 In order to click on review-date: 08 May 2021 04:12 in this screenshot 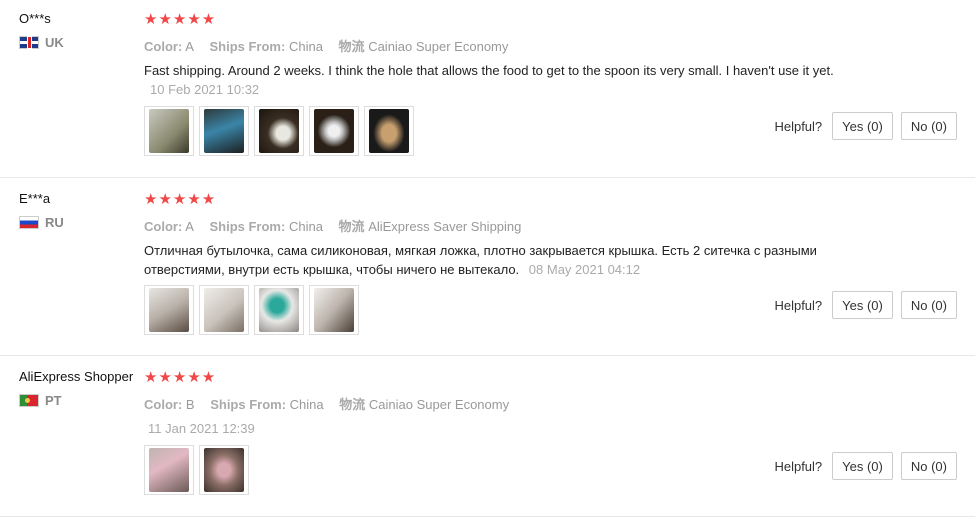, I will do `click(584, 269)`.